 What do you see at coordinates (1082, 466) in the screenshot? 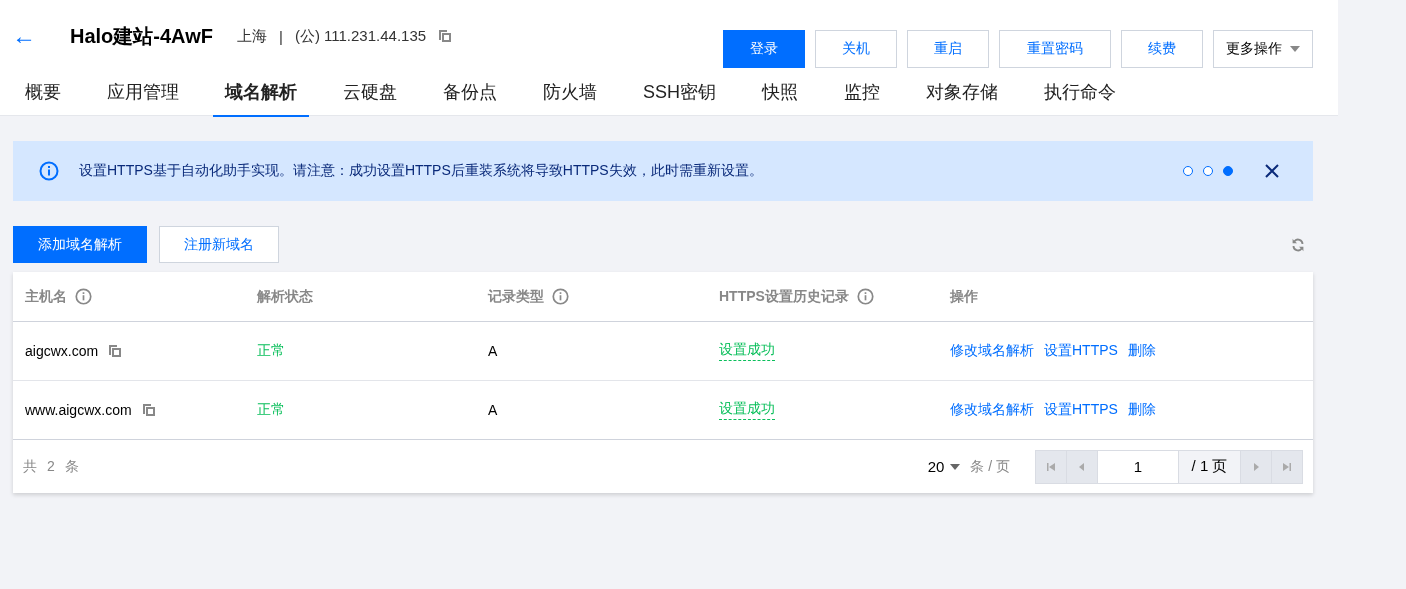
I see `previous-page-icon` at bounding box center [1082, 466].